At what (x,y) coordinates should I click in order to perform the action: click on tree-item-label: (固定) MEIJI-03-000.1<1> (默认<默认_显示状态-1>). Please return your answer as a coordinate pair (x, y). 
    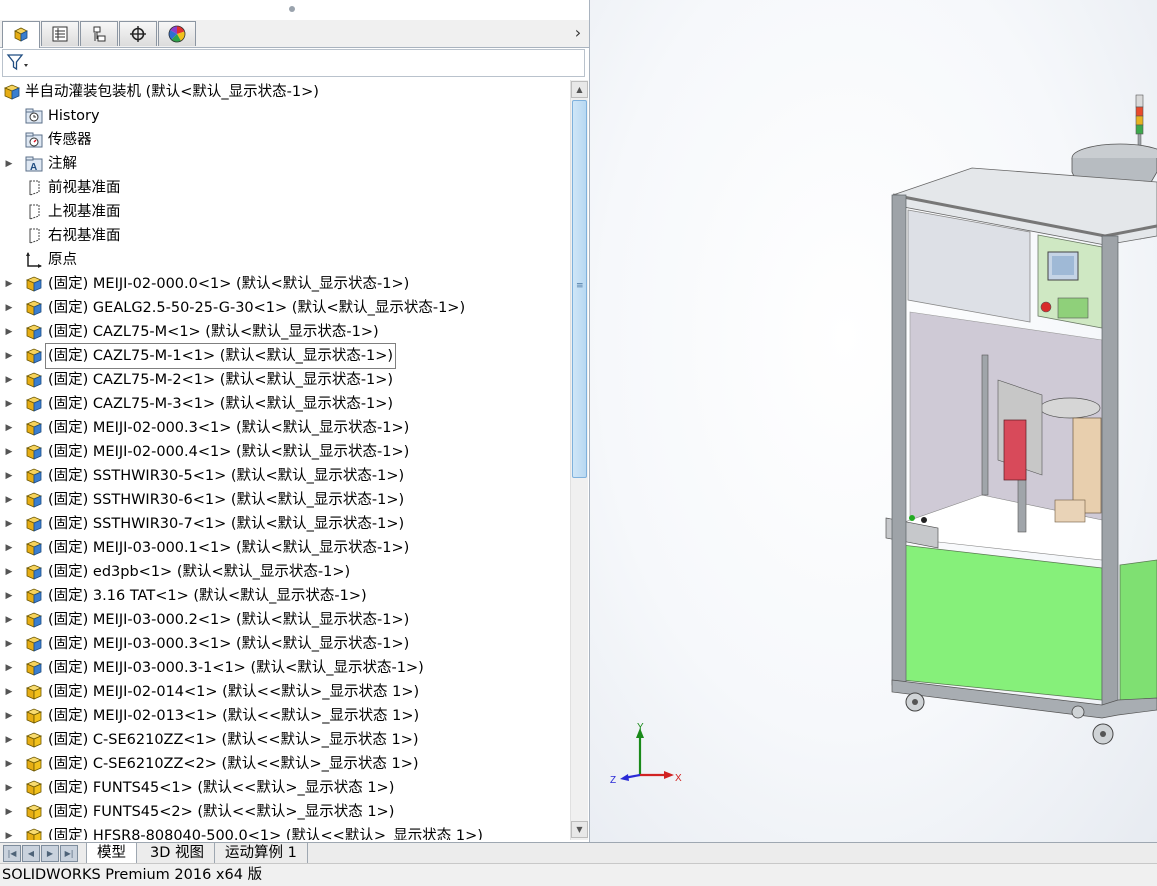
    Looking at the image, I should click on (229, 548).